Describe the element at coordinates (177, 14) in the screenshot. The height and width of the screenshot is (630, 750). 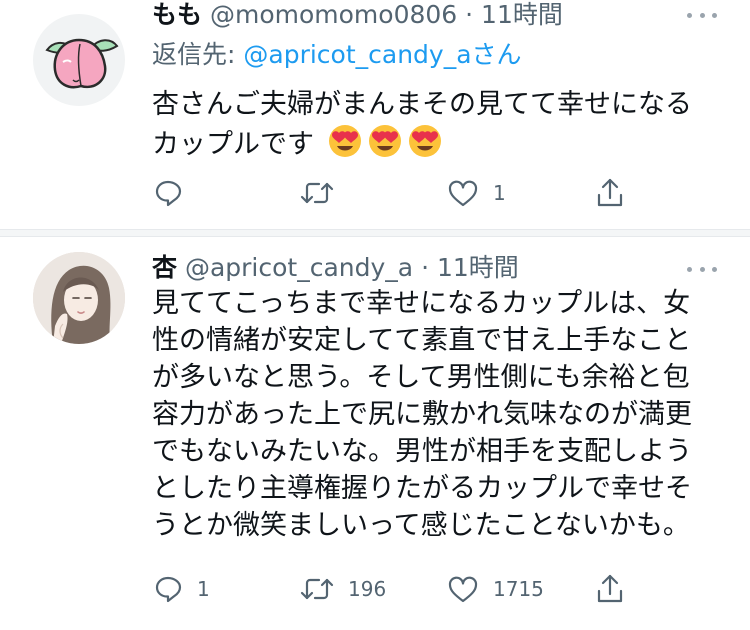
I see `display-name: もも` at that location.